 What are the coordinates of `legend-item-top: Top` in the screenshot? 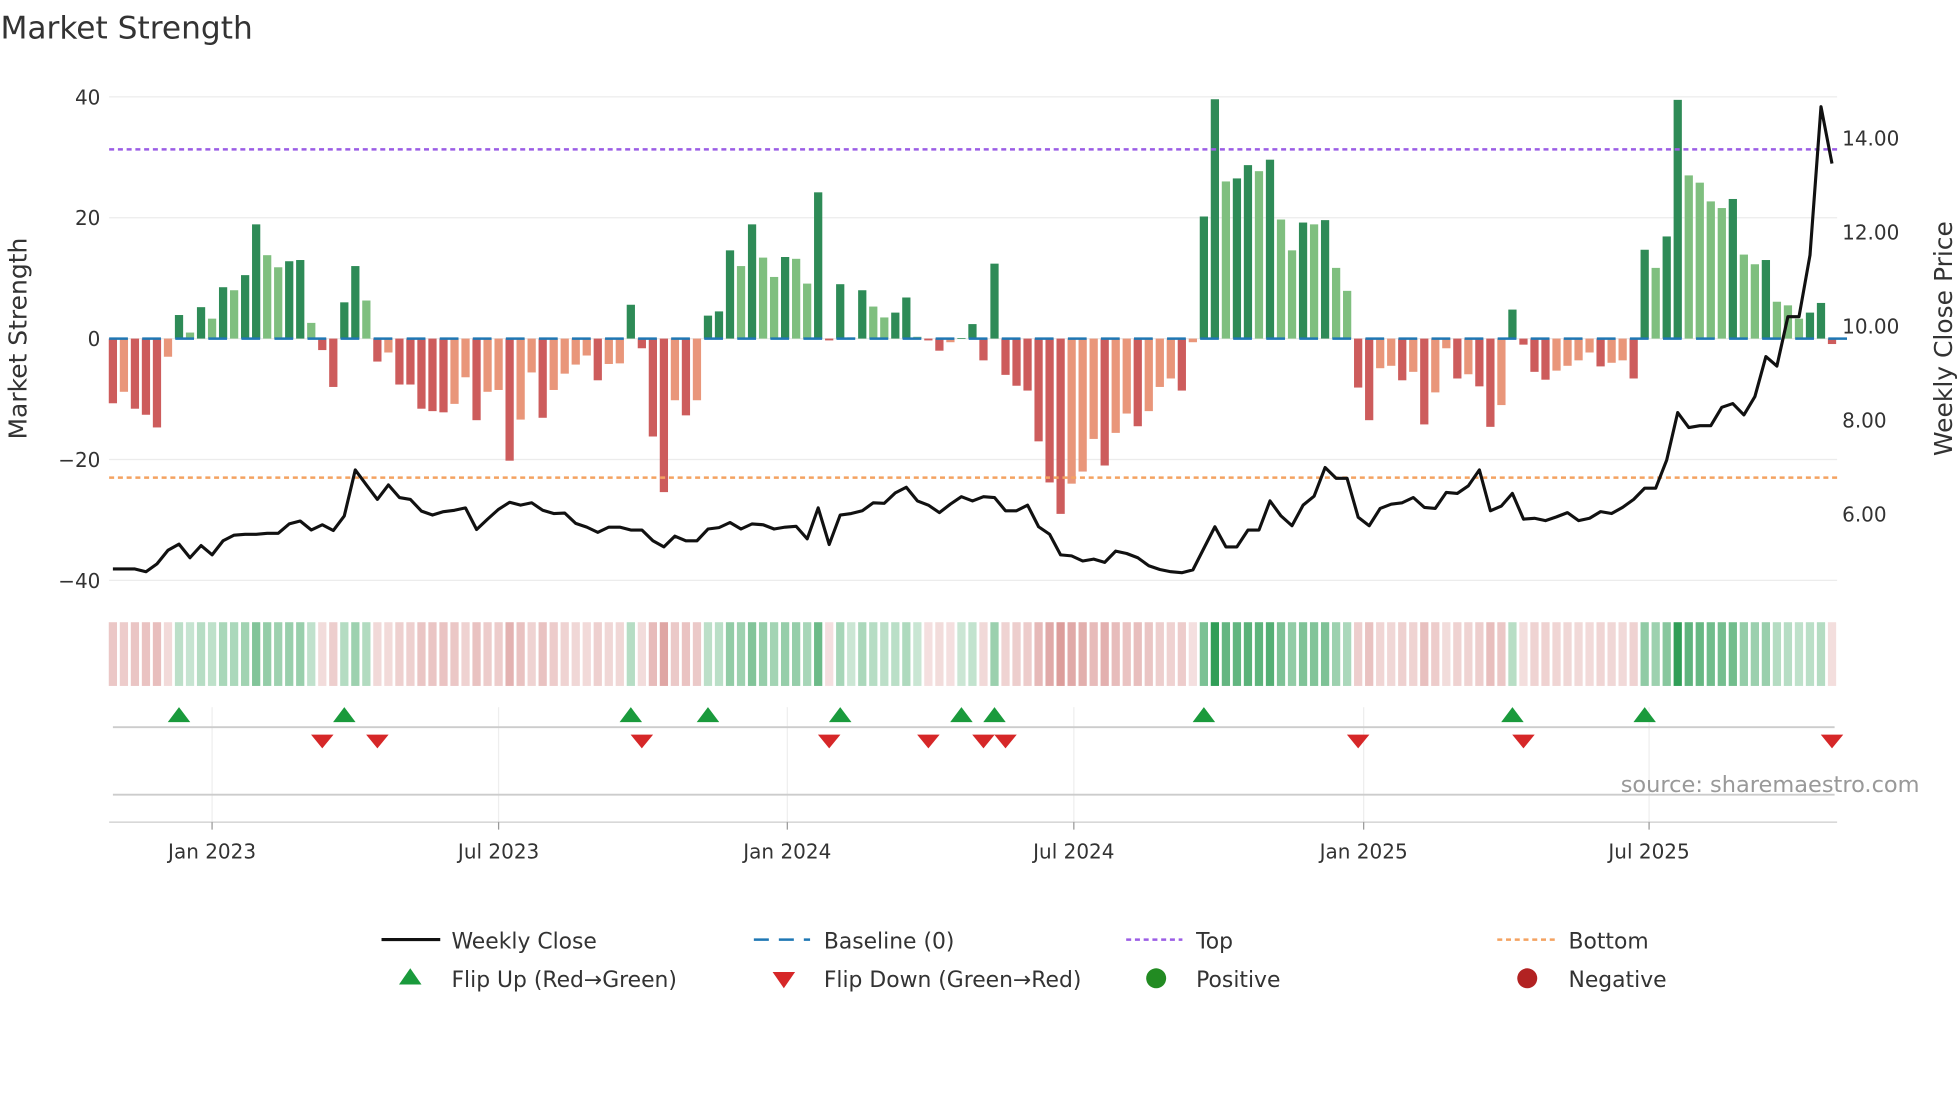 It's located at (1179, 941).